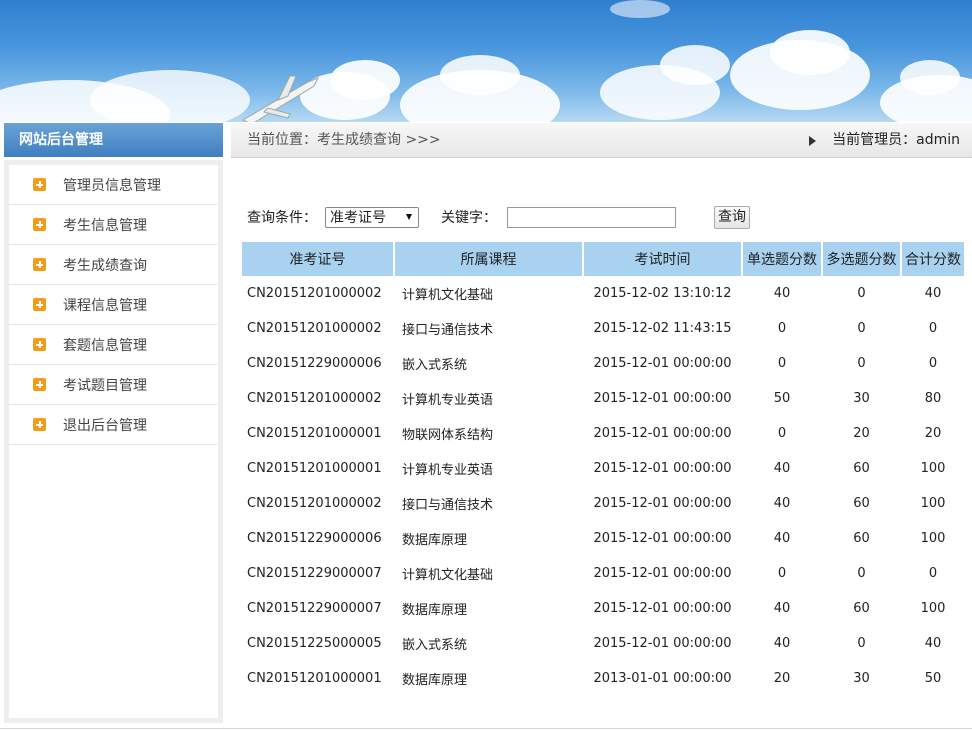 Image resolution: width=972 pixels, height=731 pixels. Describe the element at coordinates (933, 259) in the screenshot. I see `column-header: 合计分数` at that location.